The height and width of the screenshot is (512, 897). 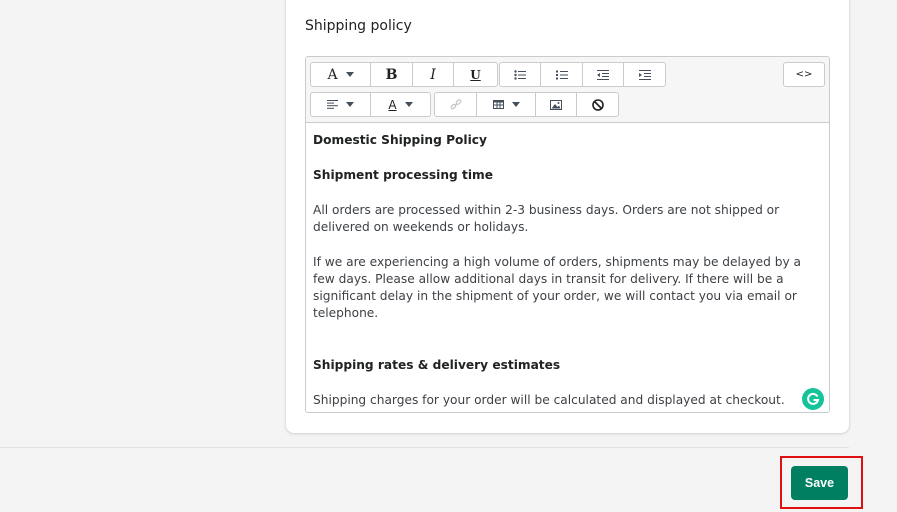 I want to click on table-icon, so click(x=498, y=104).